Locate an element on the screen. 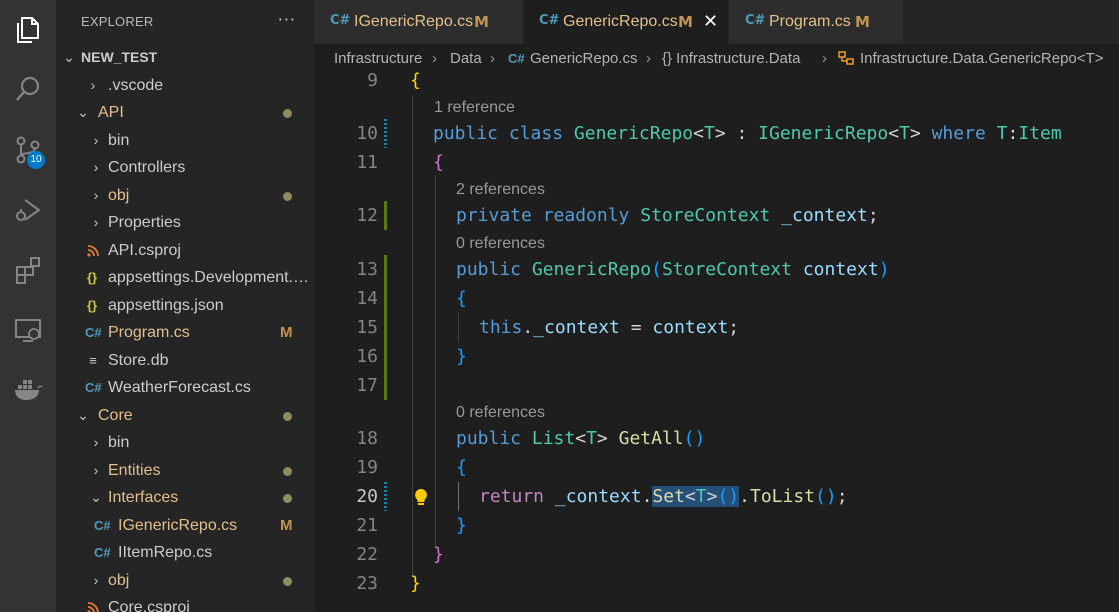 This screenshot has width=1119, height=612. code-token: () is located at coordinates (826, 496).